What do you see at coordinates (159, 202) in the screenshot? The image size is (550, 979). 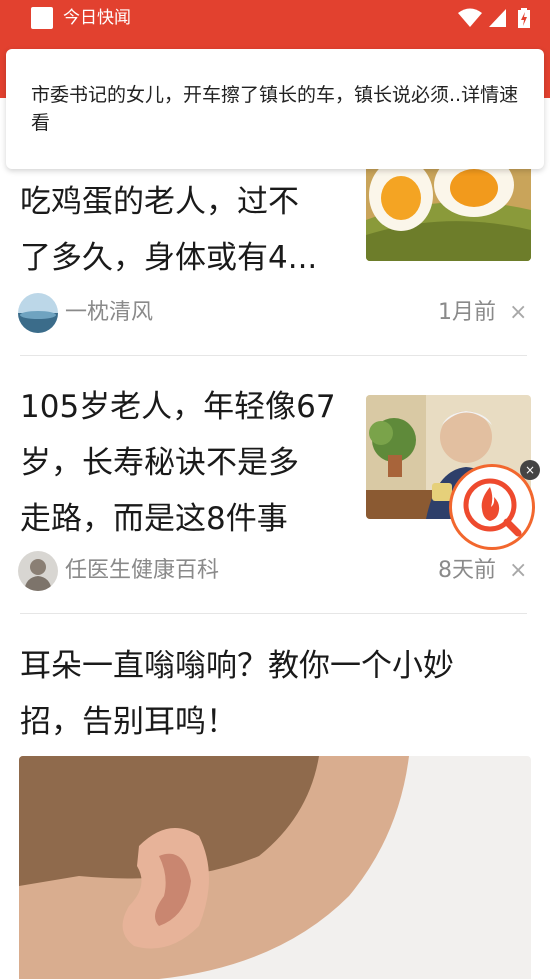 I see `feed-title-line: 吃鸡蛋的老人，过不` at bounding box center [159, 202].